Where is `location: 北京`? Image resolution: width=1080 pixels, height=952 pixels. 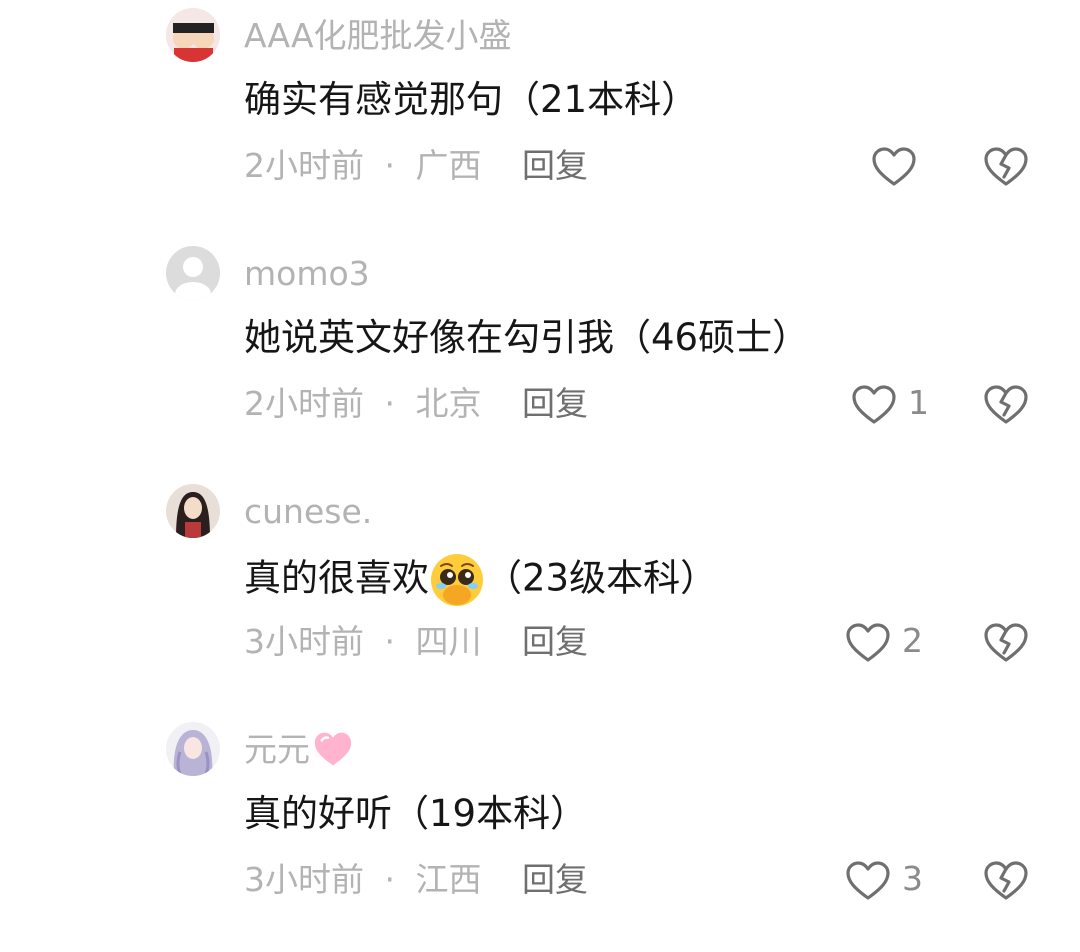
location: 北京 is located at coordinates (448, 403).